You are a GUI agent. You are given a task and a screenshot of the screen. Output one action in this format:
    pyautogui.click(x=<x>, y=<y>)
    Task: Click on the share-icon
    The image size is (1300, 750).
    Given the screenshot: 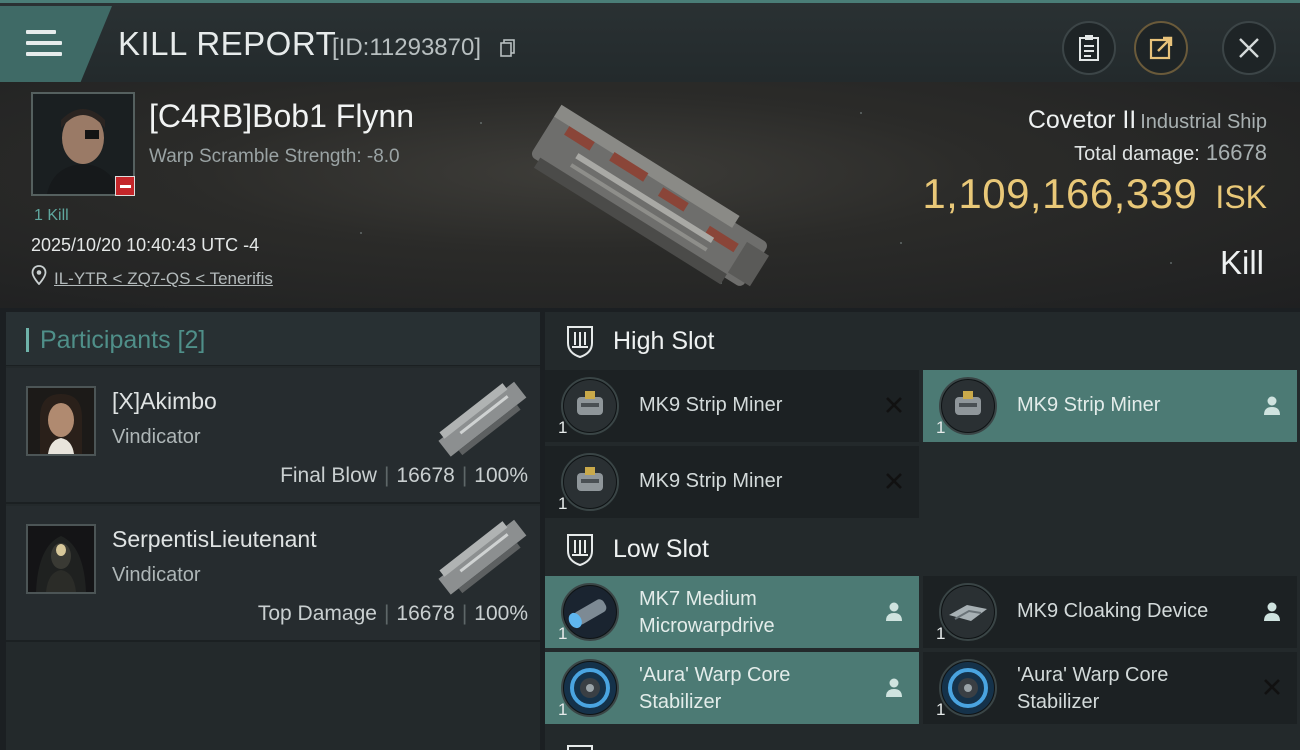 What is the action you would take?
    pyautogui.click(x=1161, y=48)
    